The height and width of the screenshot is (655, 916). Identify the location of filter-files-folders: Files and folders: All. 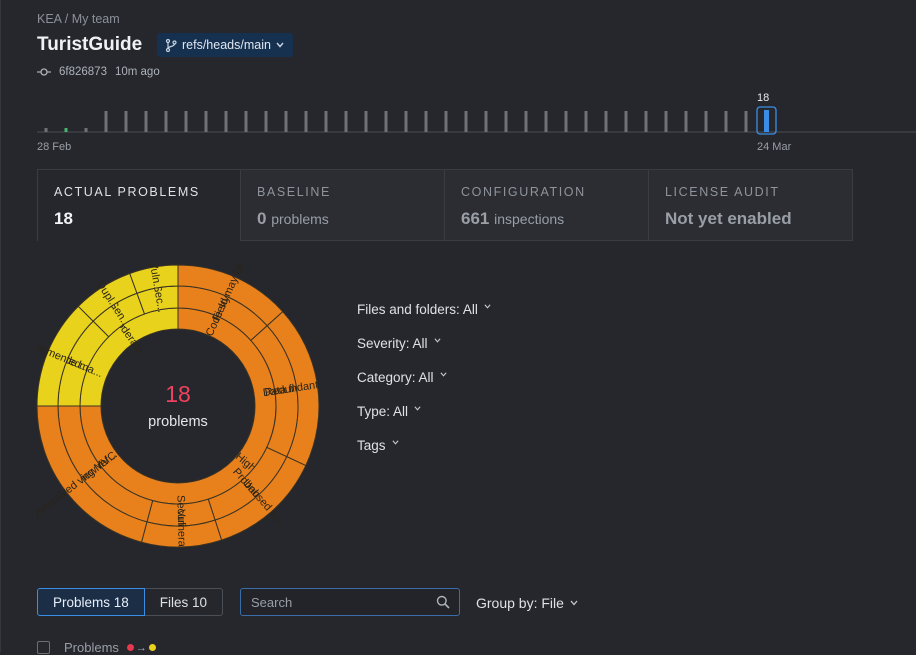
(424, 319).